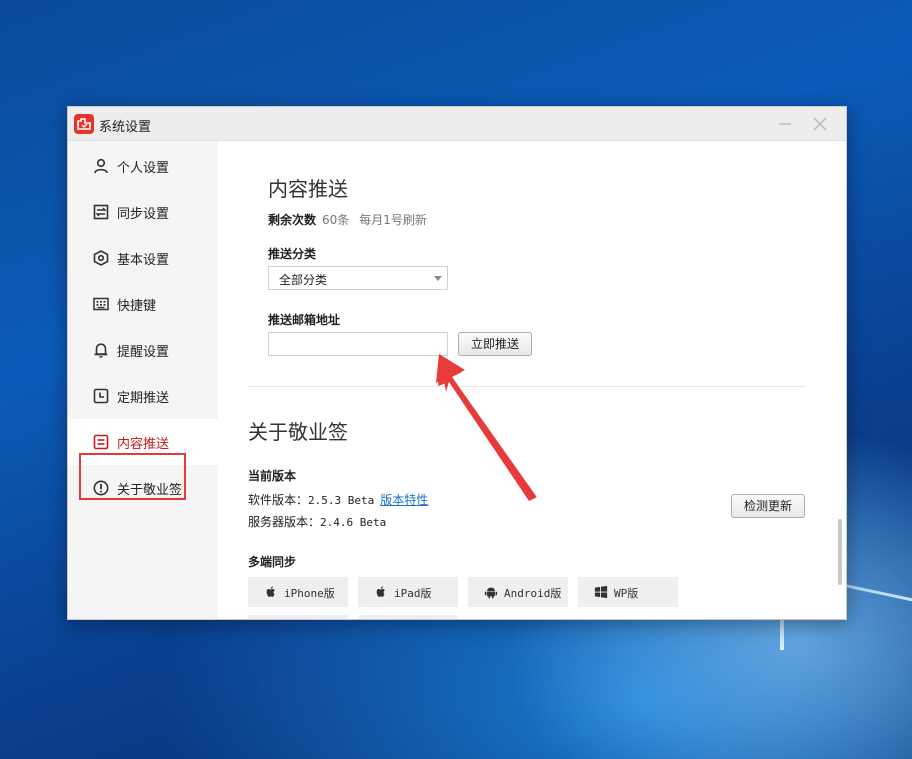 This screenshot has height=759, width=912. Describe the element at coordinates (298, 432) in the screenshot. I see `about-title: 关于敬业签` at that location.